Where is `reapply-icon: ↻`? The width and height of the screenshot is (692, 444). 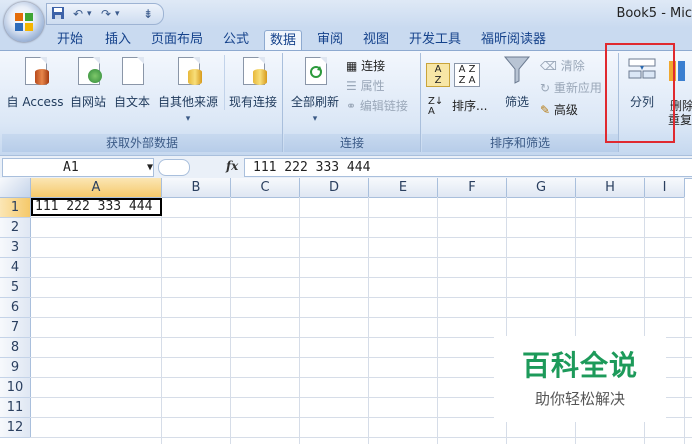
reapply-icon: ↻ is located at coordinates (547, 88).